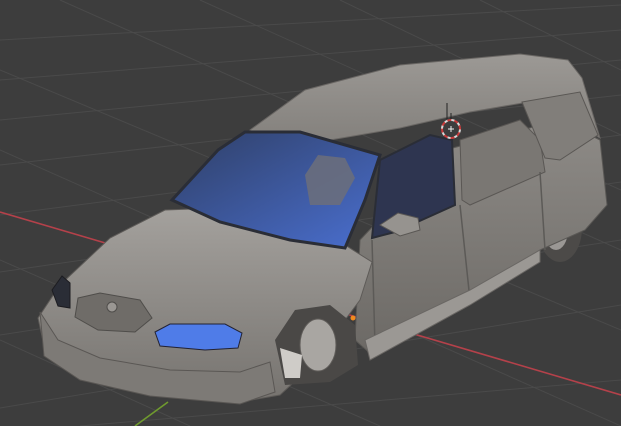  I want to click on headlight-right, so click(198, 337).